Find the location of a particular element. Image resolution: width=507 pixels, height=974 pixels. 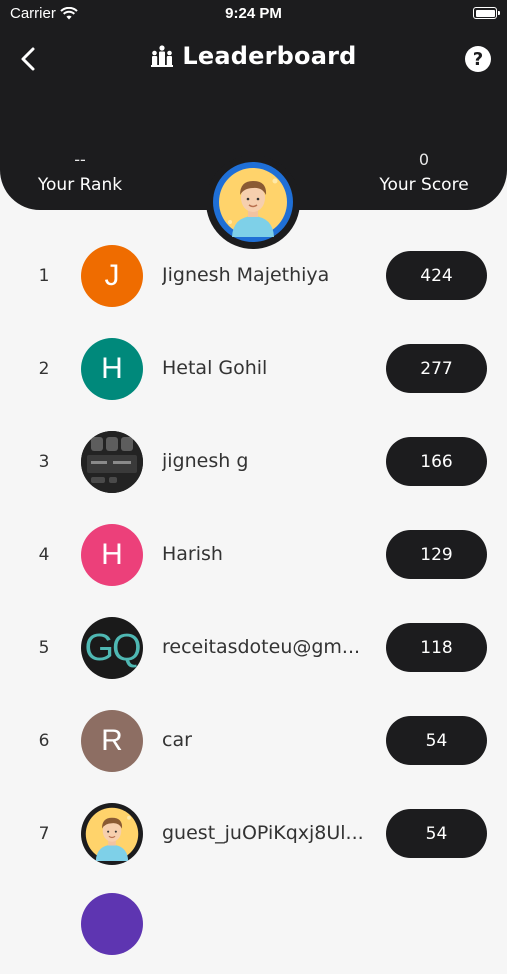

score-value: 118 is located at coordinates (436, 647).